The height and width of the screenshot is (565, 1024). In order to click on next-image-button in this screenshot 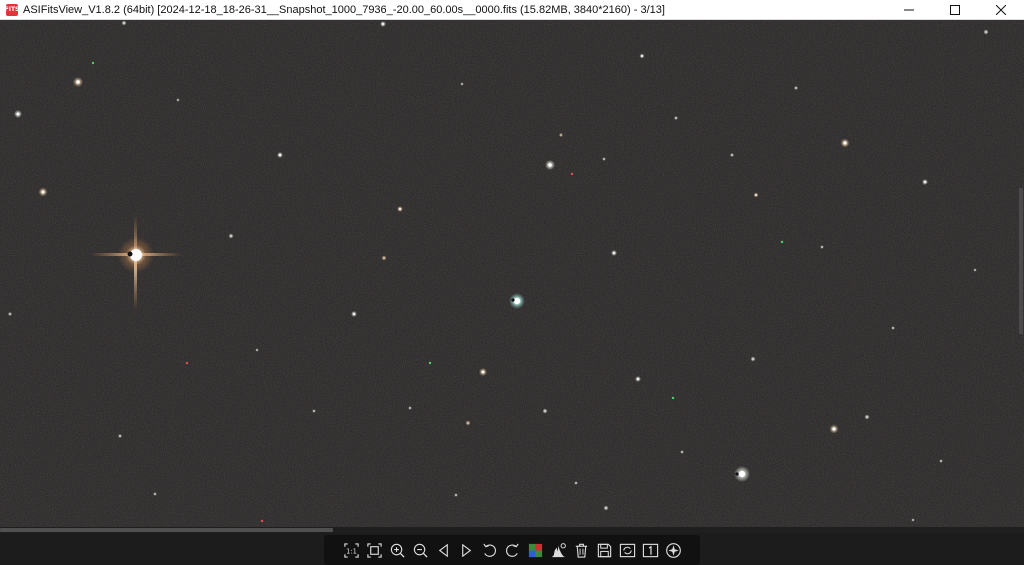, I will do `click(466, 550)`.